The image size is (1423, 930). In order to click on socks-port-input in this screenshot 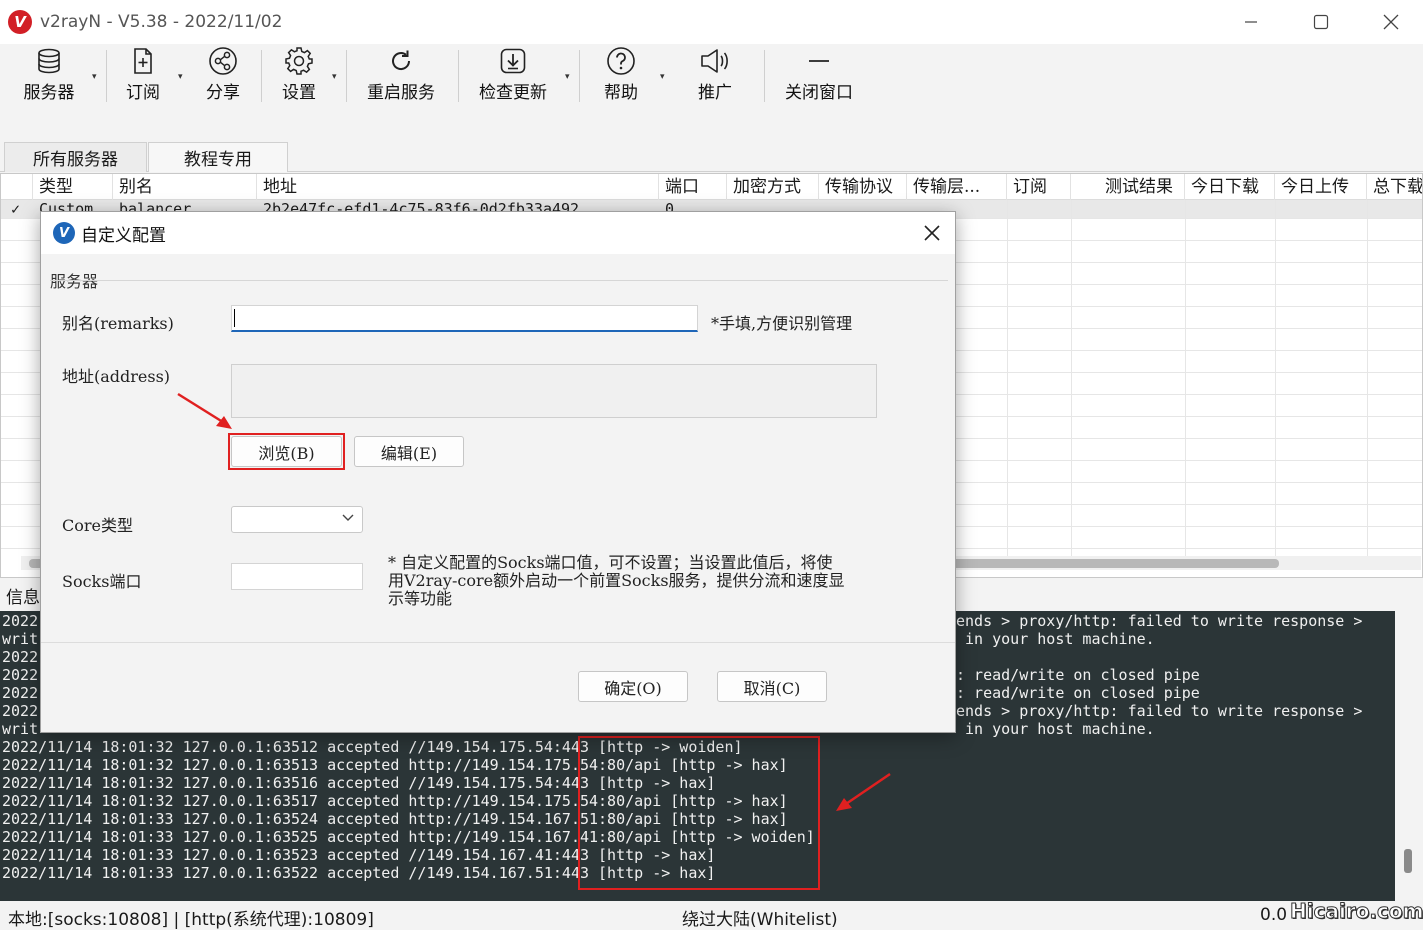, I will do `click(297, 576)`.